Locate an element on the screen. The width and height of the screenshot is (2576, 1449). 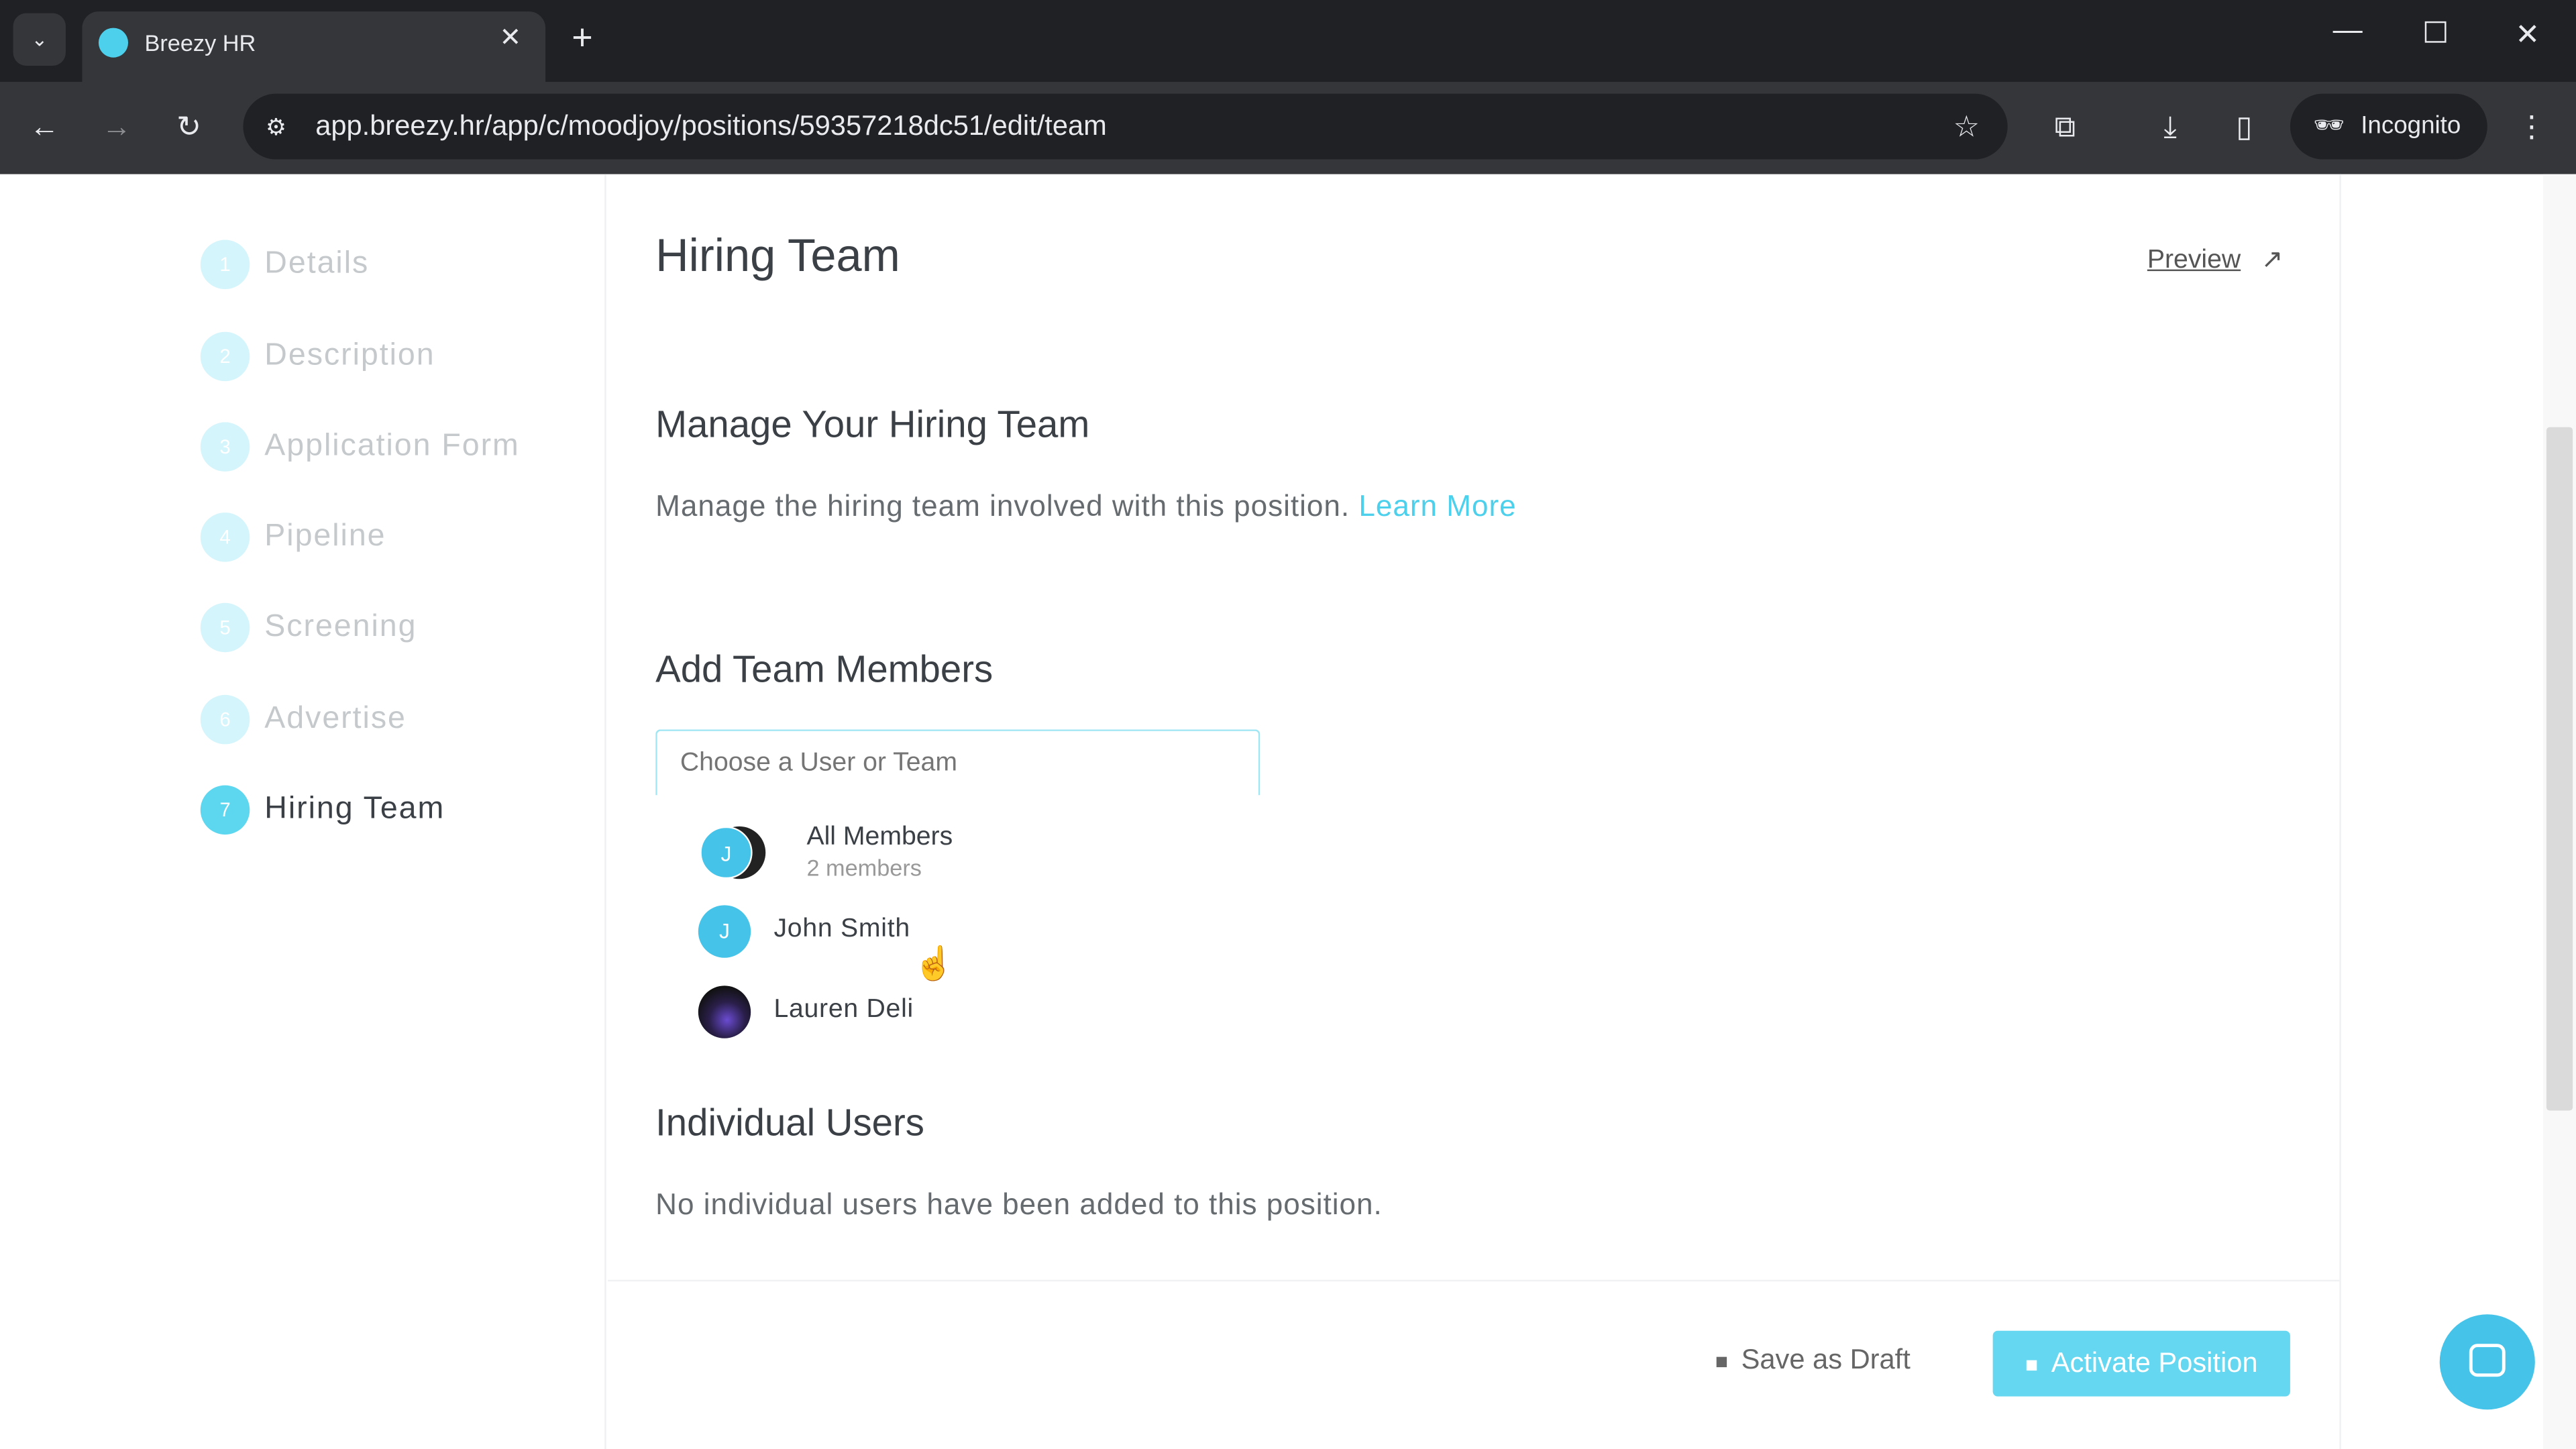
sidebar-item-advertise: 6 Advertise is located at coordinates (303, 719).